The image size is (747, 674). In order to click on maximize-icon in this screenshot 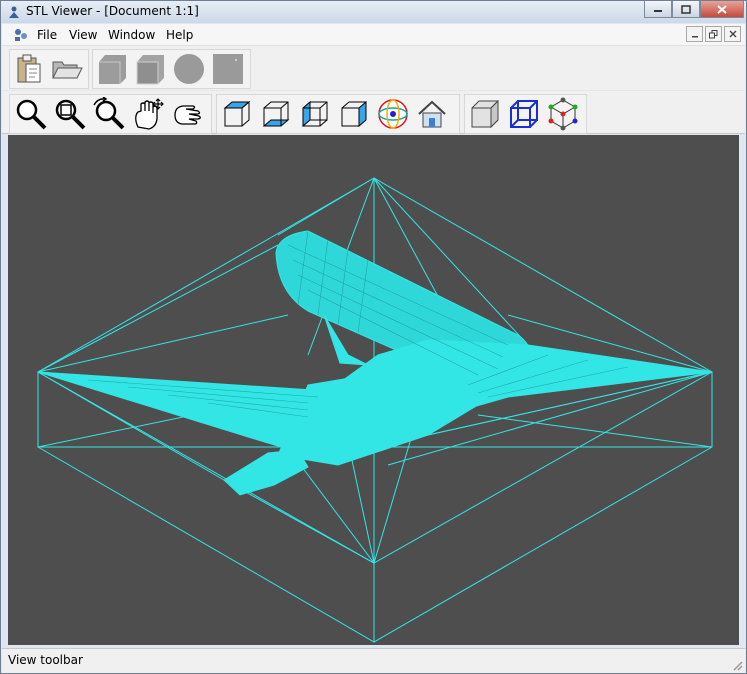, I will do `click(686, 9)`.